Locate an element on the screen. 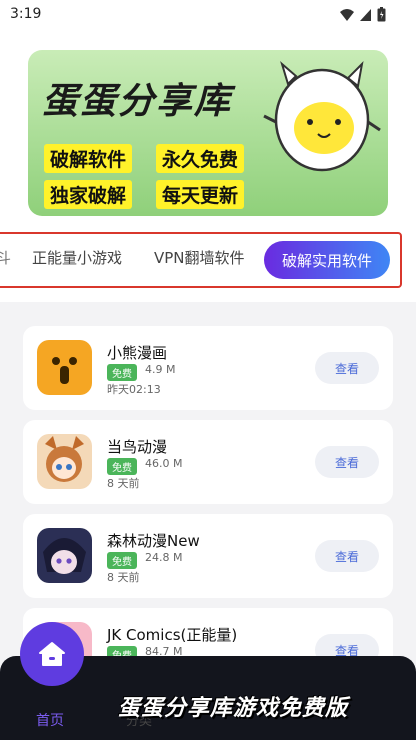  app-size: 46.0 M is located at coordinates (164, 463).